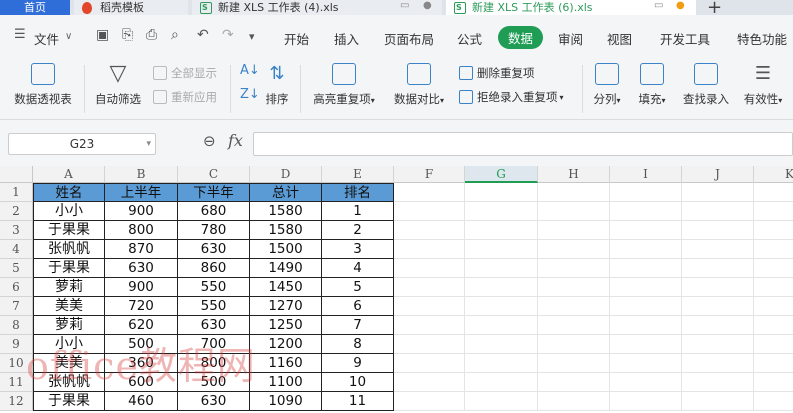 Image resolution: width=793 pixels, height=413 pixels. I want to click on table-cell: 1580, so click(286, 211).